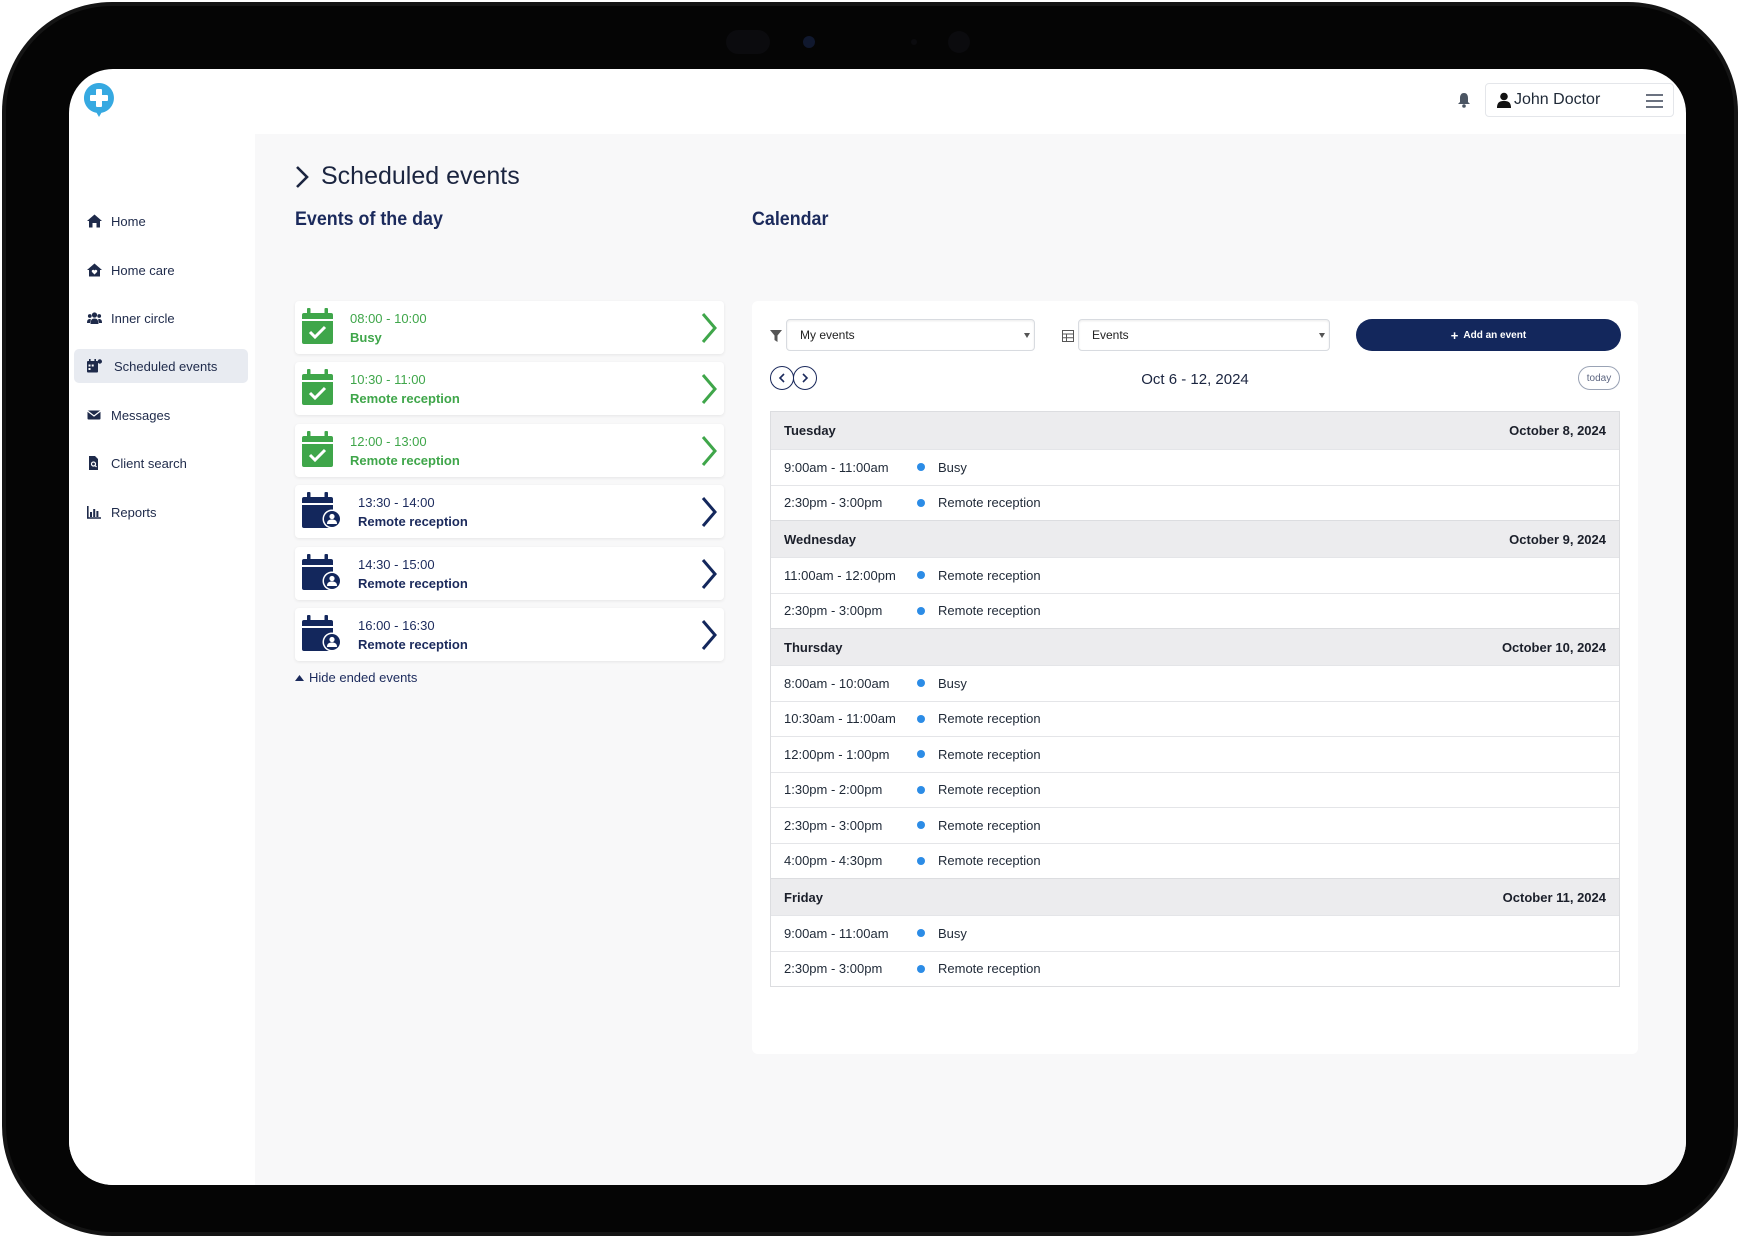  Describe the element at coordinates (837, 754) in the screenshot. I see `row-time: 12:00pm - 1:00pm` at that location.